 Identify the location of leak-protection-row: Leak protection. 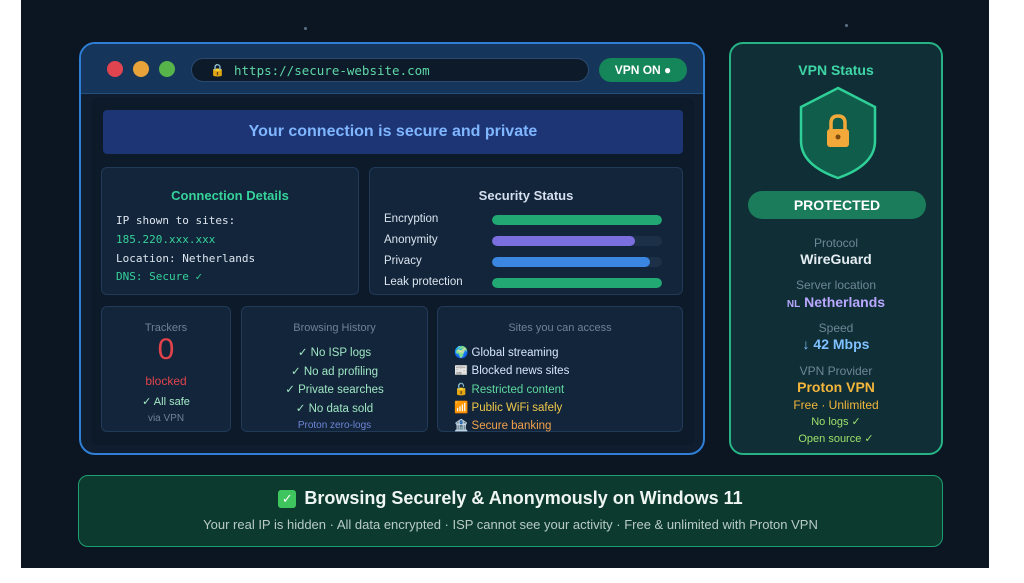
(527, 283).